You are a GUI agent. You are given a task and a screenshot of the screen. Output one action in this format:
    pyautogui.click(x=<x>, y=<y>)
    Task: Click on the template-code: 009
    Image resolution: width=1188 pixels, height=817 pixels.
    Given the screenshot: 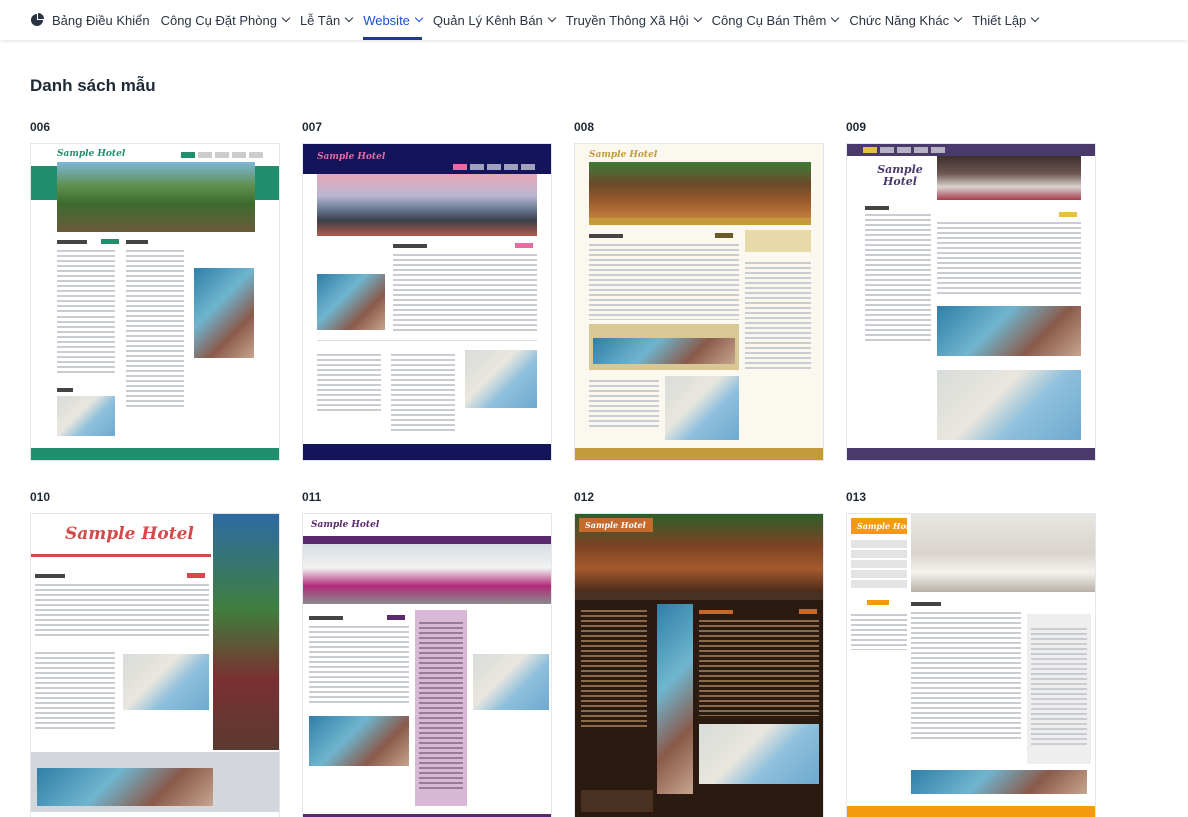 What is the action you would take?
    pyautogui.click(x=856, y=127)
    